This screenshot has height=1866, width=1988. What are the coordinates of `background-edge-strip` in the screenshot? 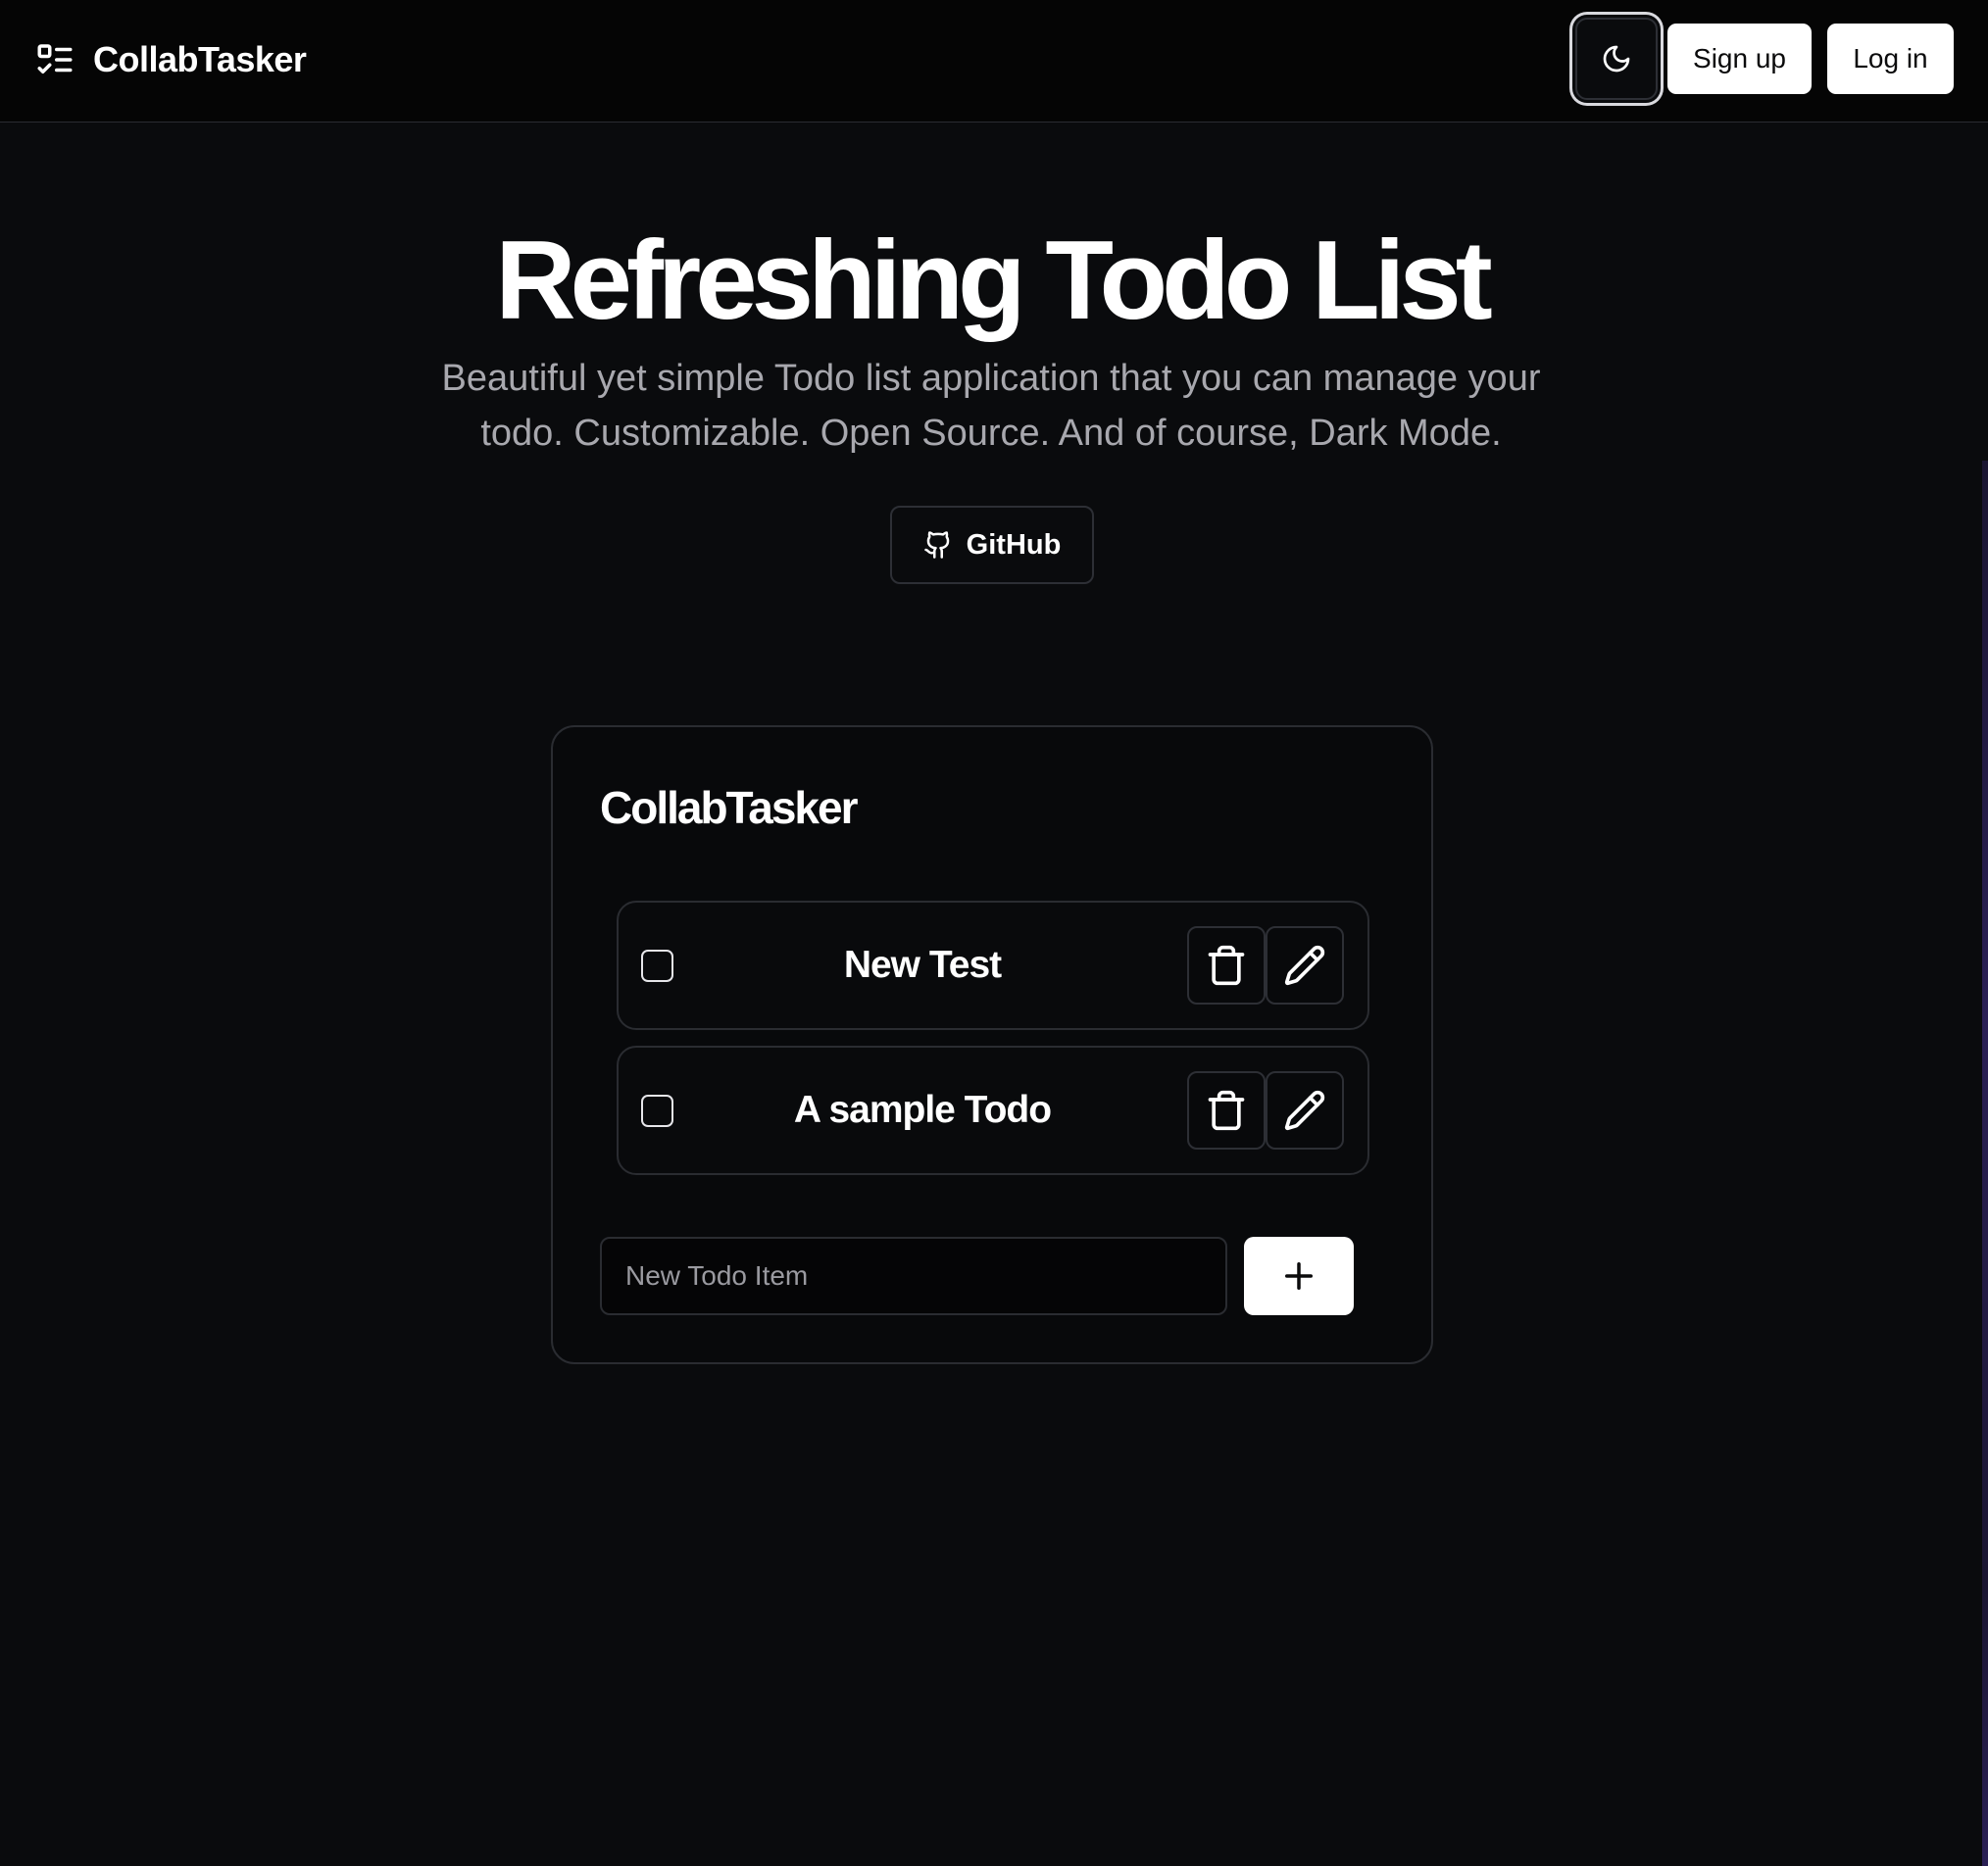 It's located at (1985, 1163).